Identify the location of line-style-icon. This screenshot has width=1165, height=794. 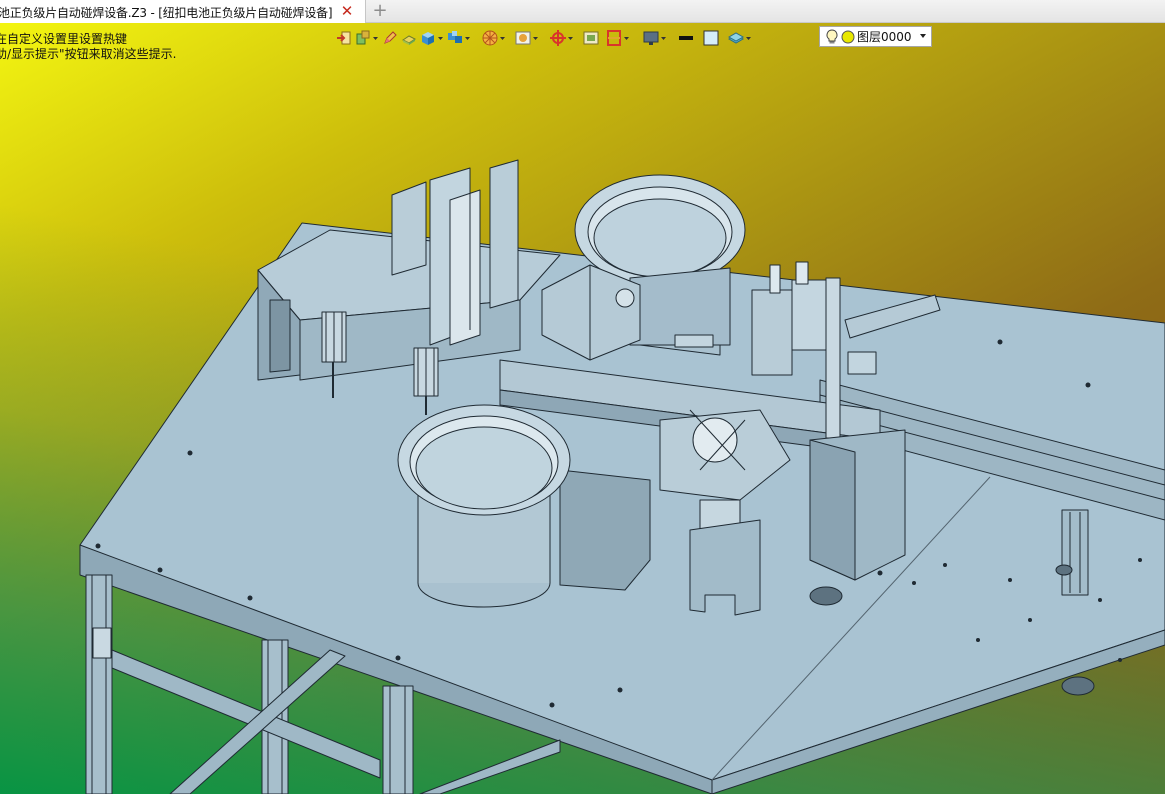
(686, 38).